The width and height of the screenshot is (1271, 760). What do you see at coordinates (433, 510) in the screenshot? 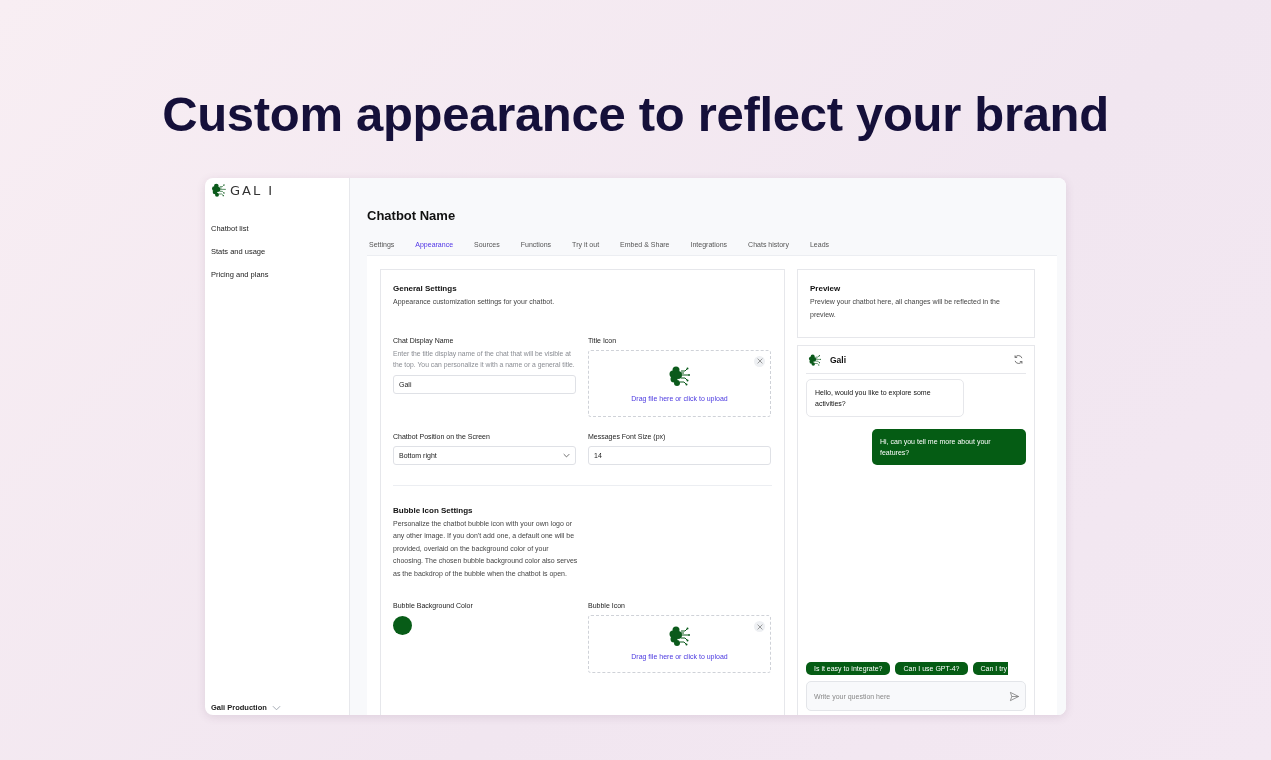
I see `section-title: Bubble Icon Settings` at bounding box center [433, 510].